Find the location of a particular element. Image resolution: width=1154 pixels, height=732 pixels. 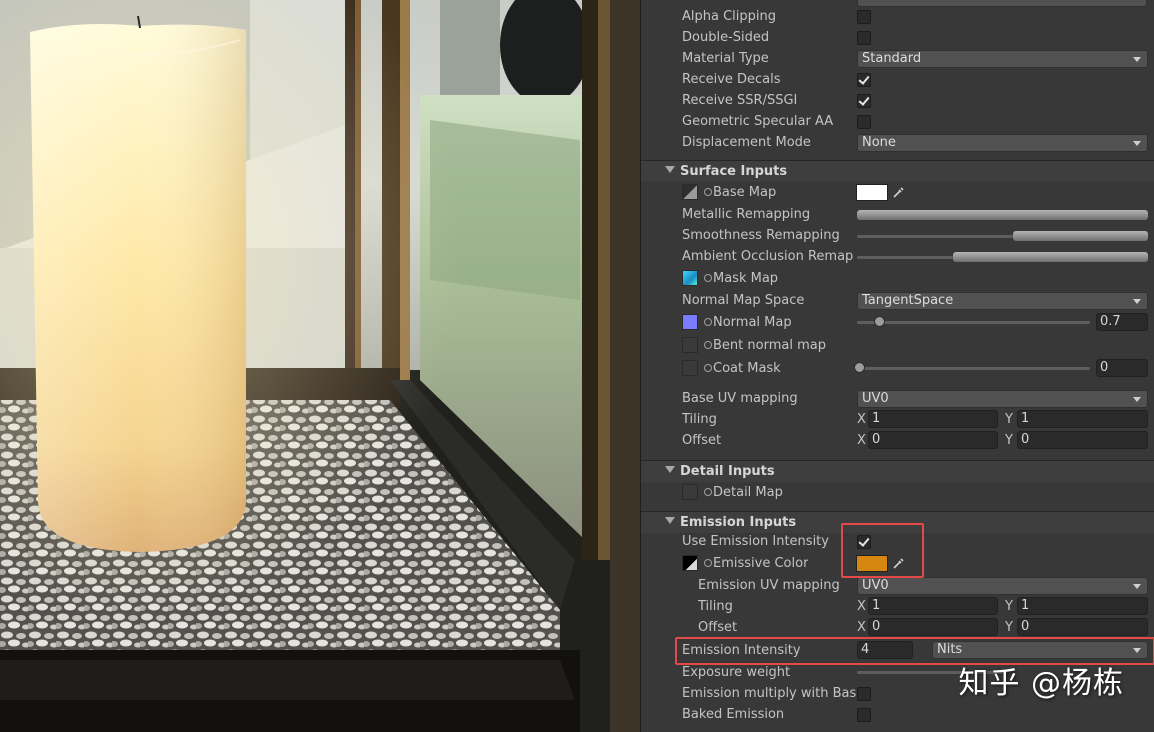

material-type-dropdown: Standard is located at coordinates (1002, 59).